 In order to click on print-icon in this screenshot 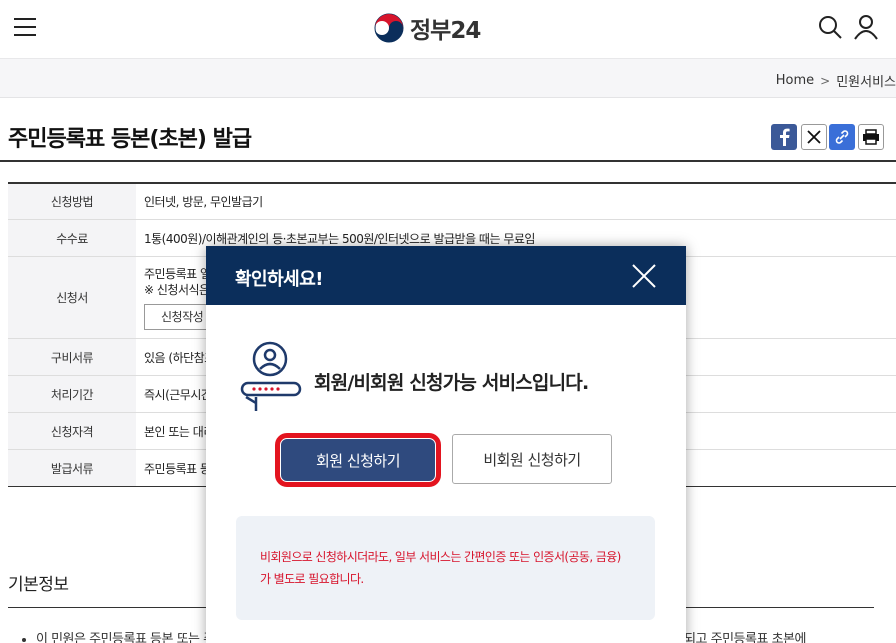, I will do `click(871, 137)`.